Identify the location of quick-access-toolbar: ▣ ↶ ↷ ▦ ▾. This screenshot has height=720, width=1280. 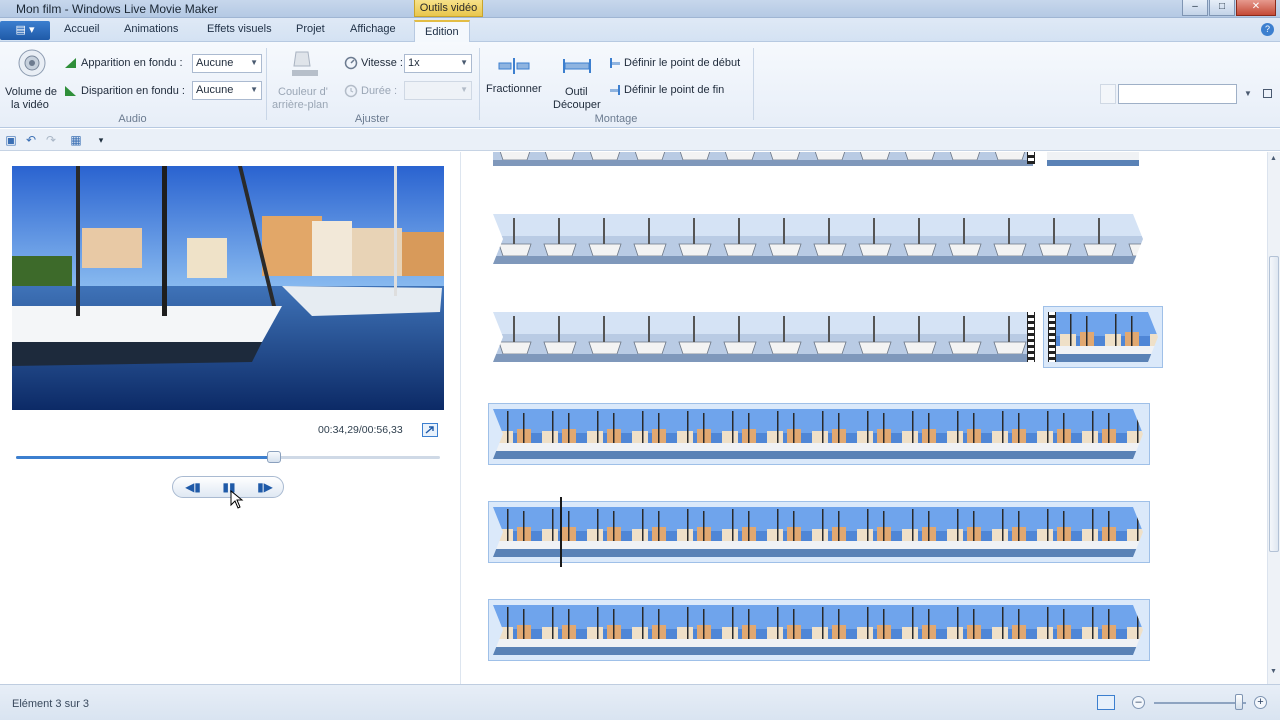
(640, 140).